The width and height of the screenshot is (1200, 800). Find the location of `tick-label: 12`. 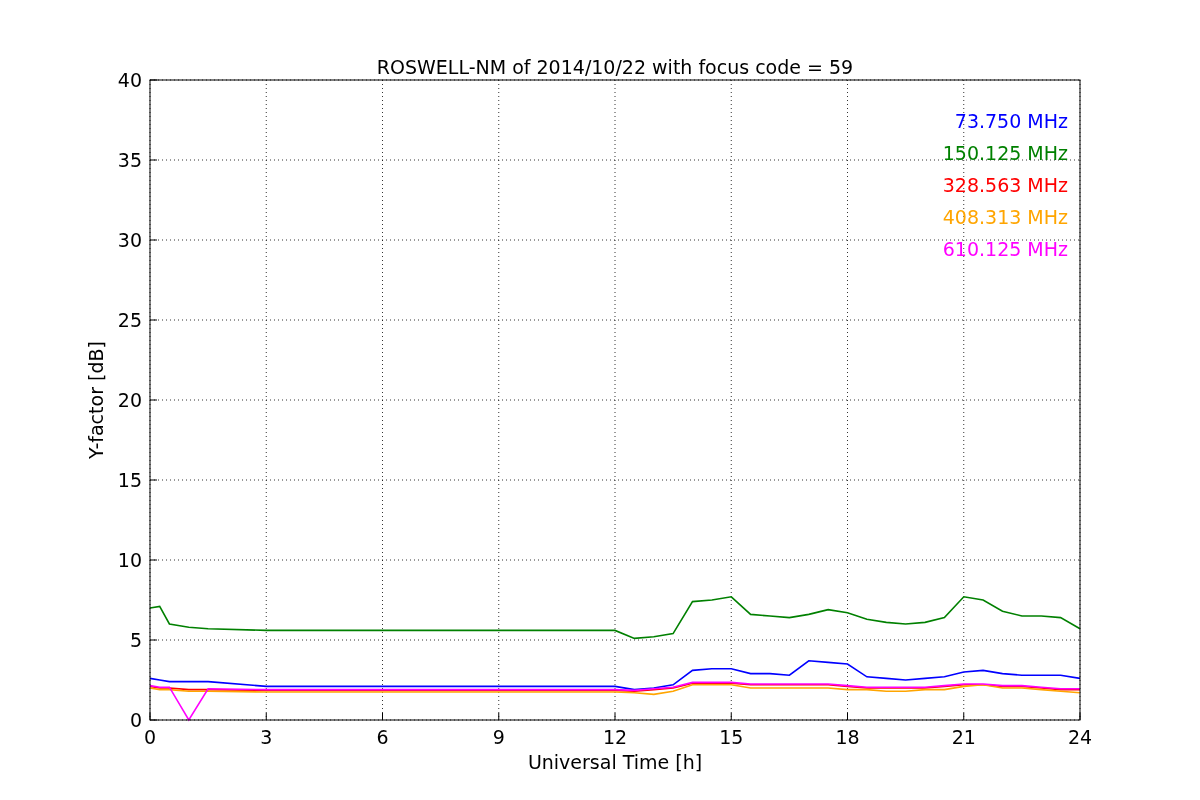

tick-label: 12 is located at coordinates (615, 737).